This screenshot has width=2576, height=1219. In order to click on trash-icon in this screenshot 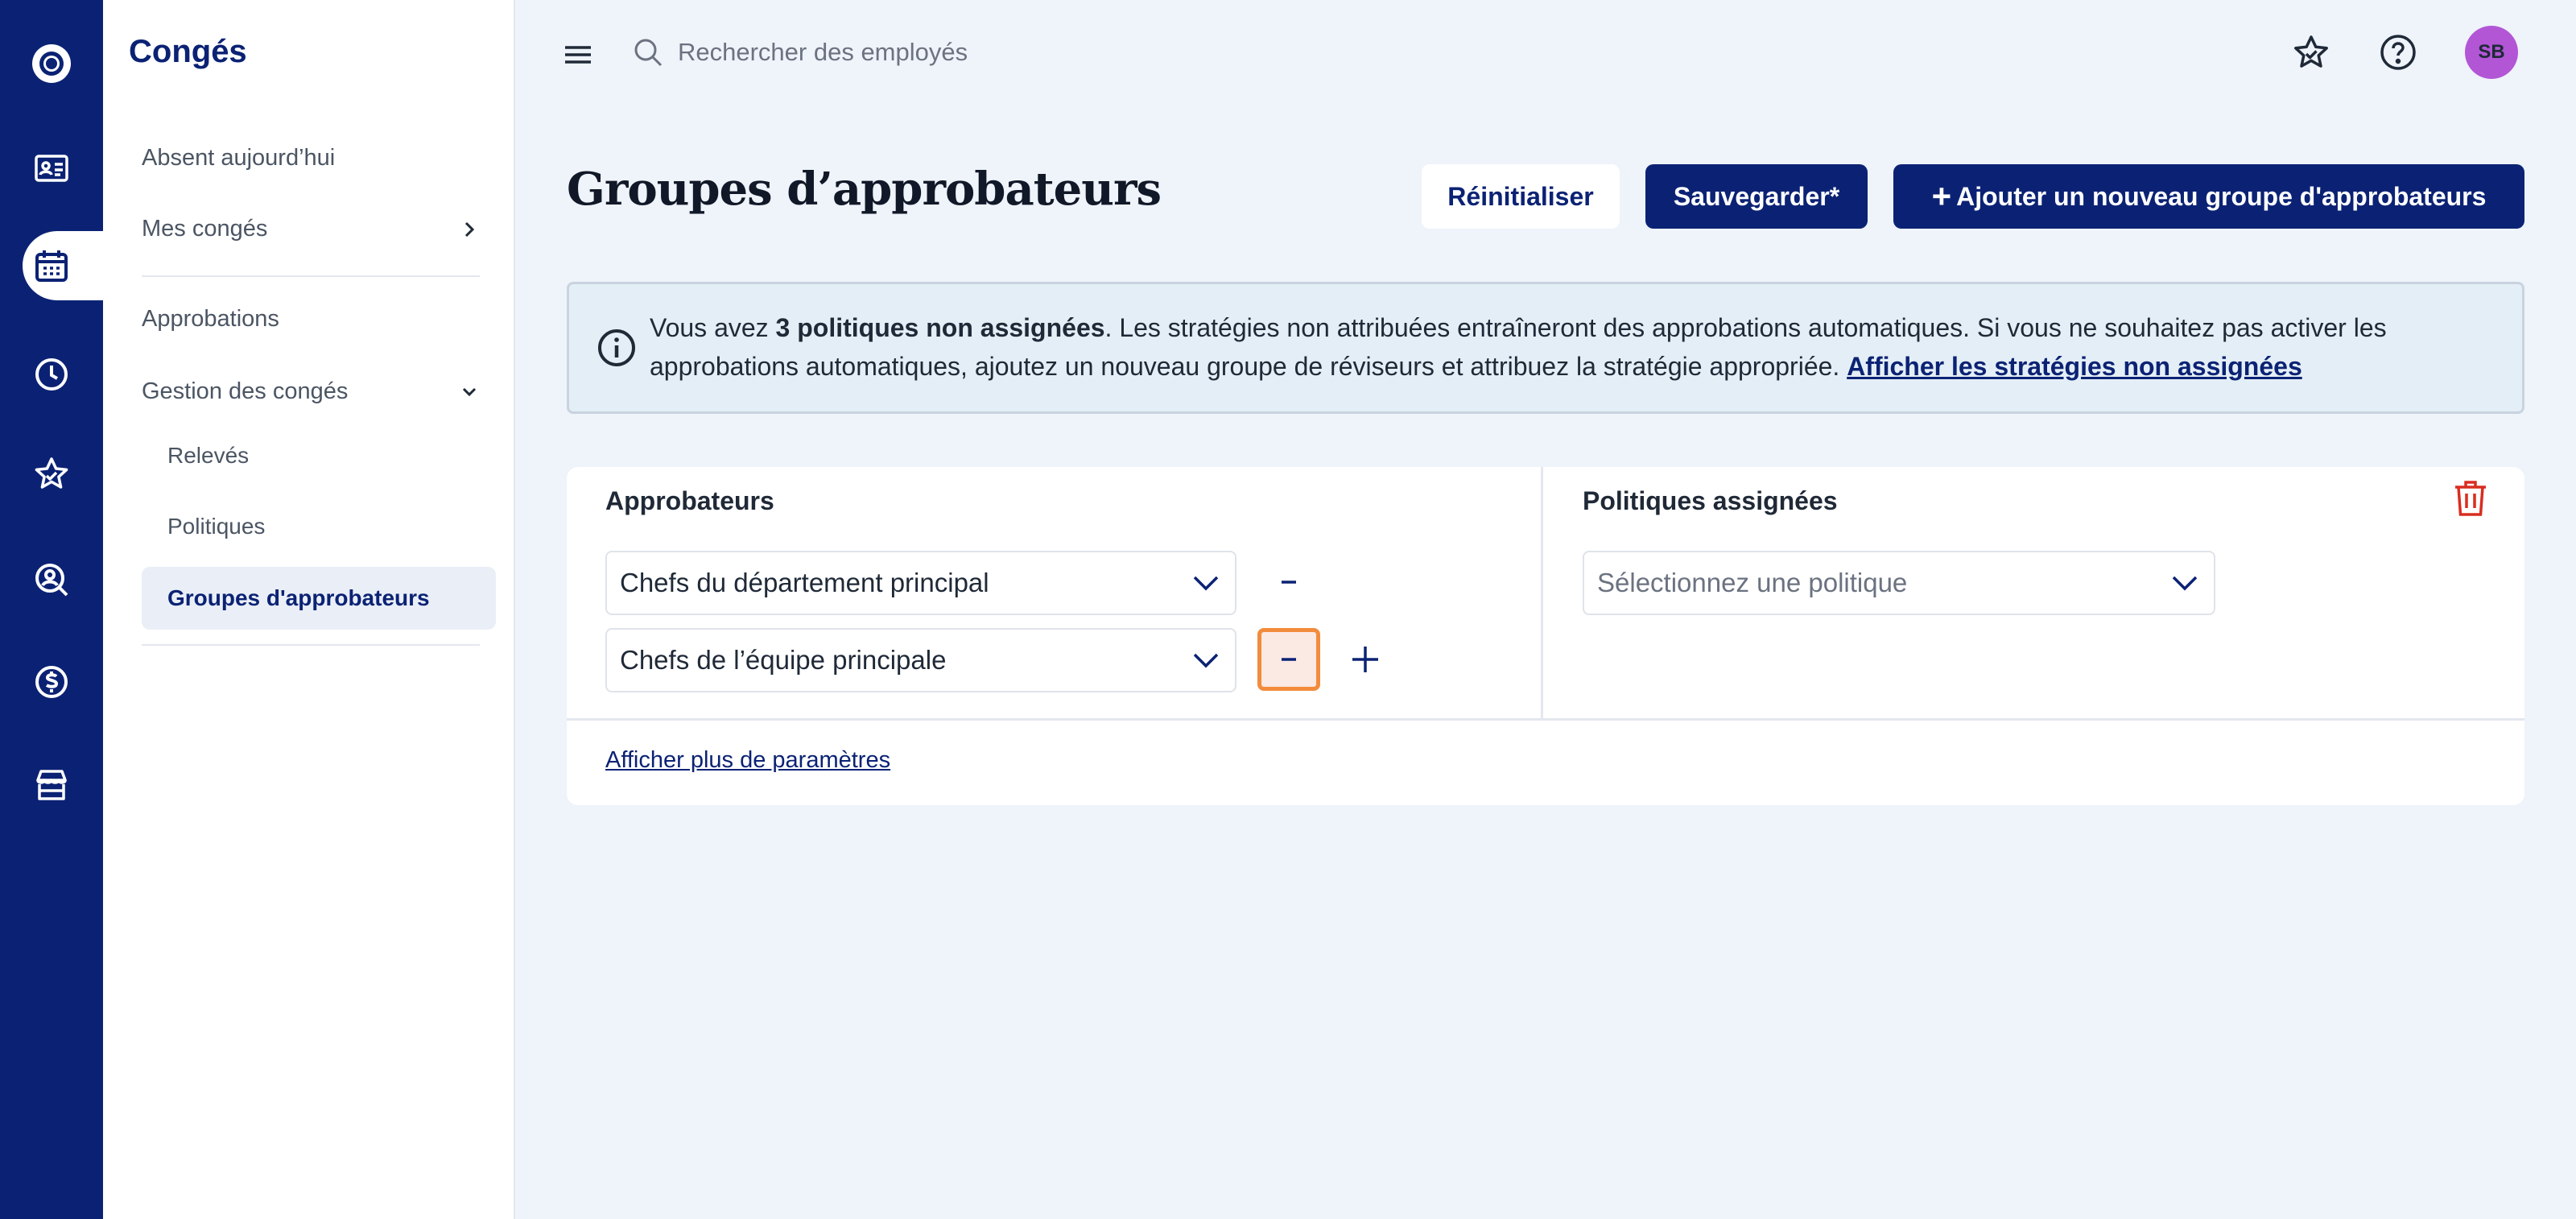, I will do `click(2470, 498)`.